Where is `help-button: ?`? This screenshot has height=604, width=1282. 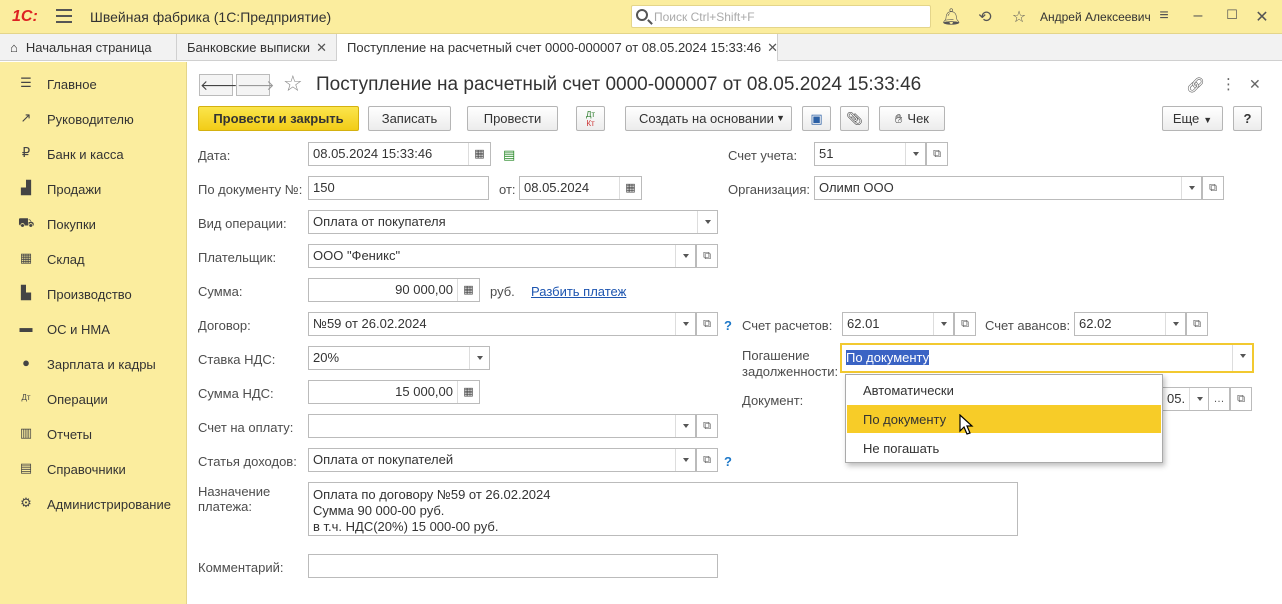
help-button: ? is located at coordinates (1247, 118).